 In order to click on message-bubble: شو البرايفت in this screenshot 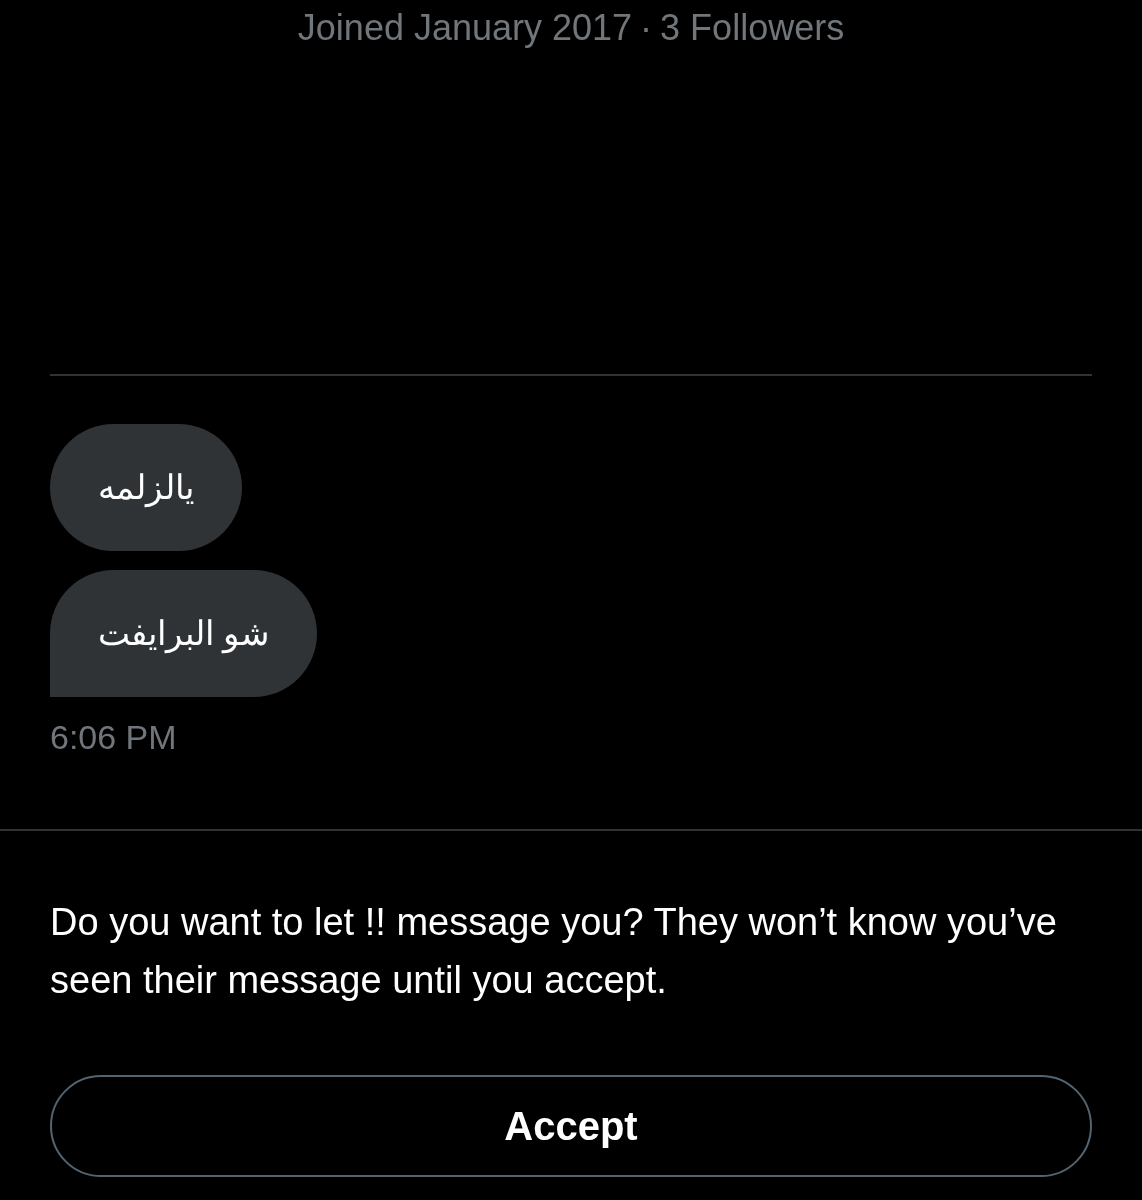, I will do `click(184, 633)`.